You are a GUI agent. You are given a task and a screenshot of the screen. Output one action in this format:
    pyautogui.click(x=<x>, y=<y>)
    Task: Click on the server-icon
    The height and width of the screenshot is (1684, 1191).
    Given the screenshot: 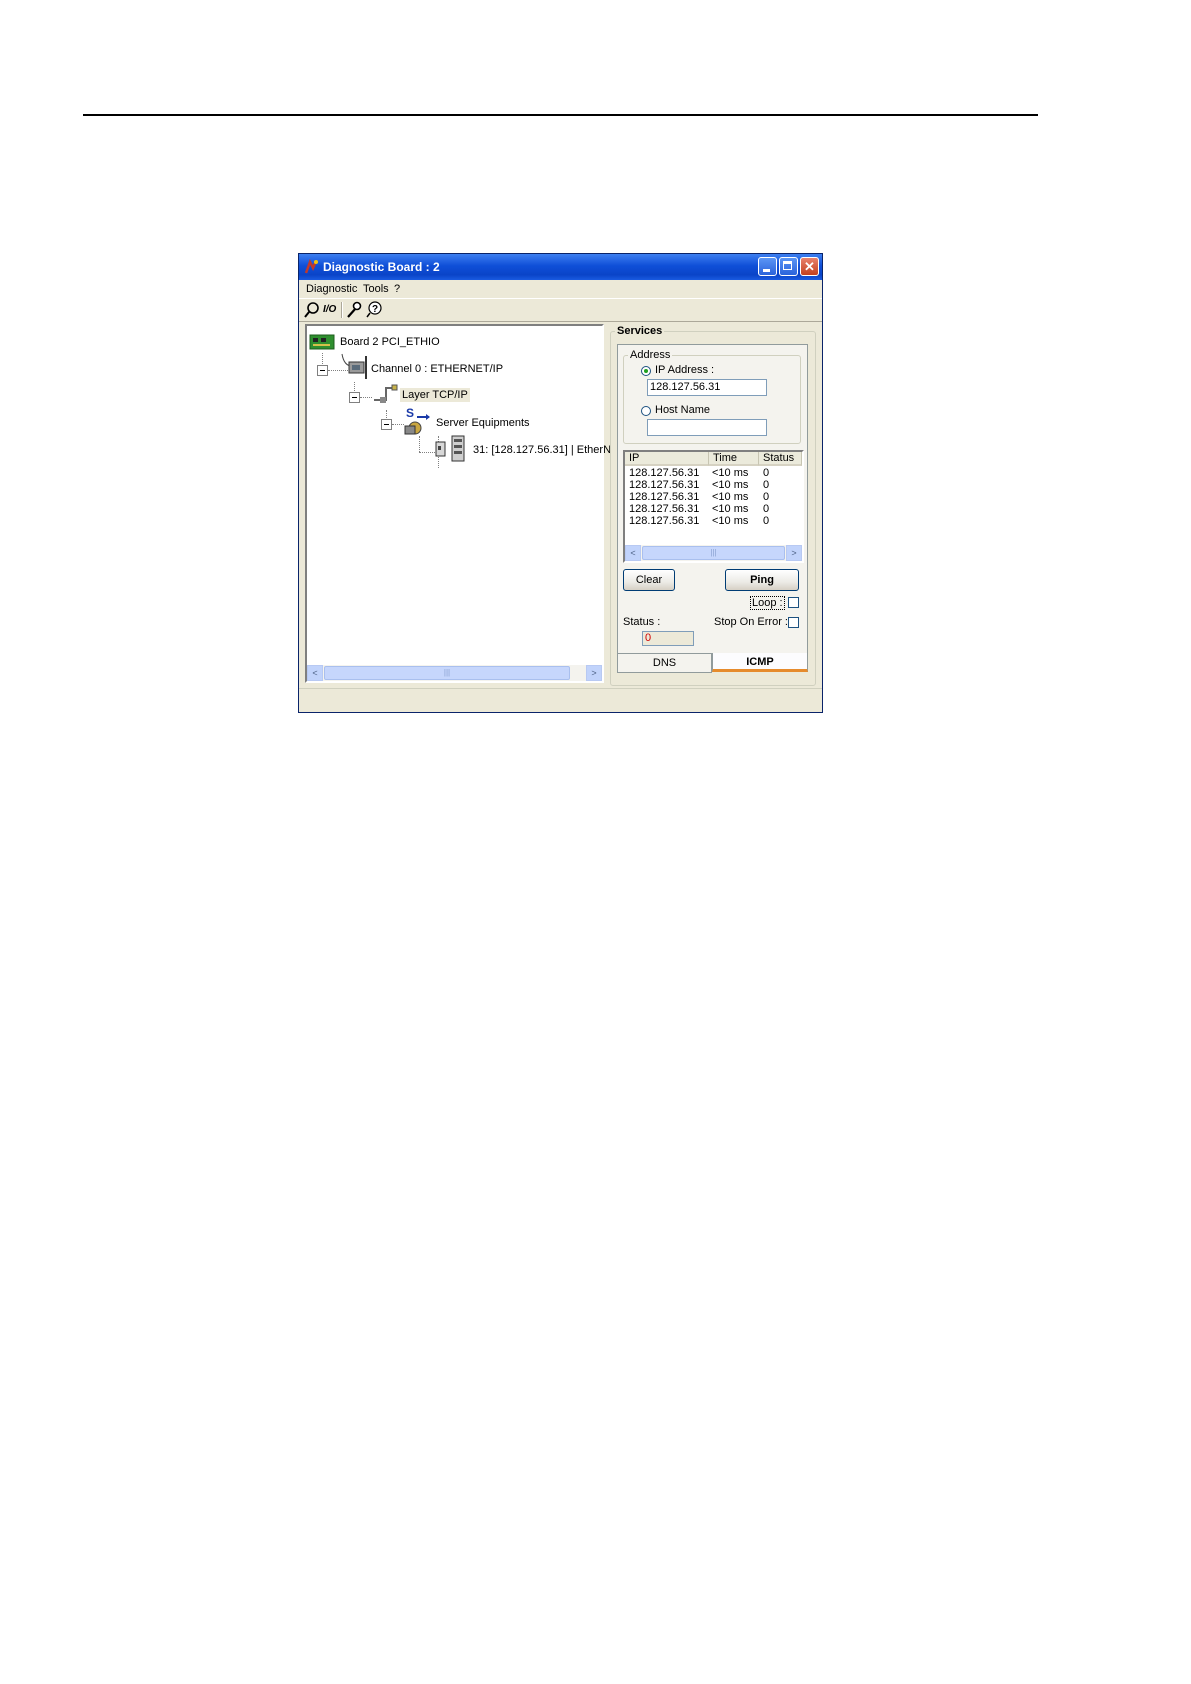 What is the action you would take?
    pyautogui.click(x=417, y=424)
    